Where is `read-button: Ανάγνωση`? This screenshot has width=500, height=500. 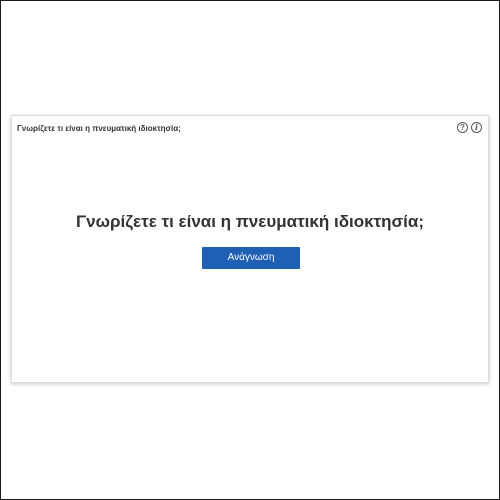
read-button: Ανάγνωση is located at coordinates (251, 258).